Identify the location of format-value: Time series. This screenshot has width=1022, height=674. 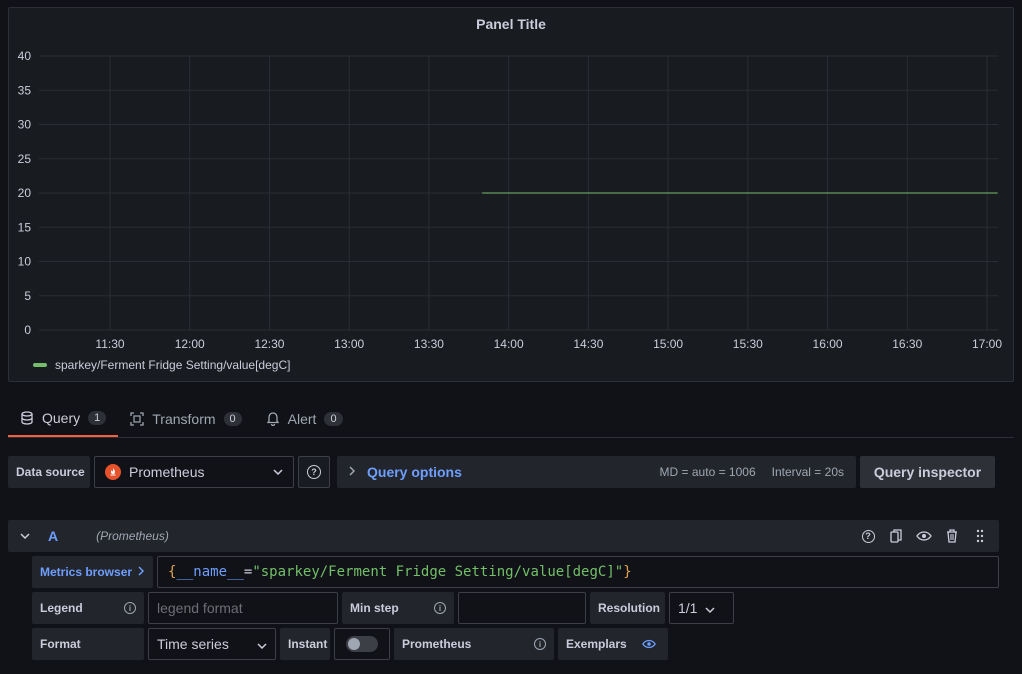
(193, 644).